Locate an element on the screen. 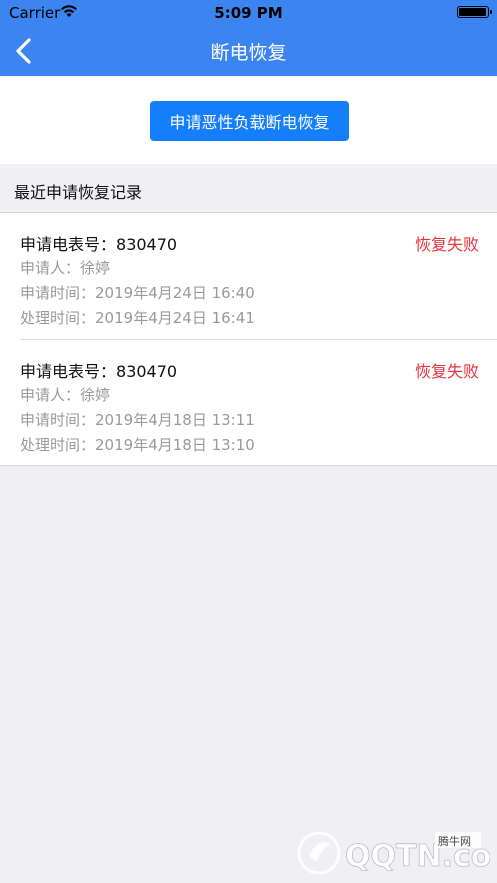  battery-icon is located at coordinates (474, 12).